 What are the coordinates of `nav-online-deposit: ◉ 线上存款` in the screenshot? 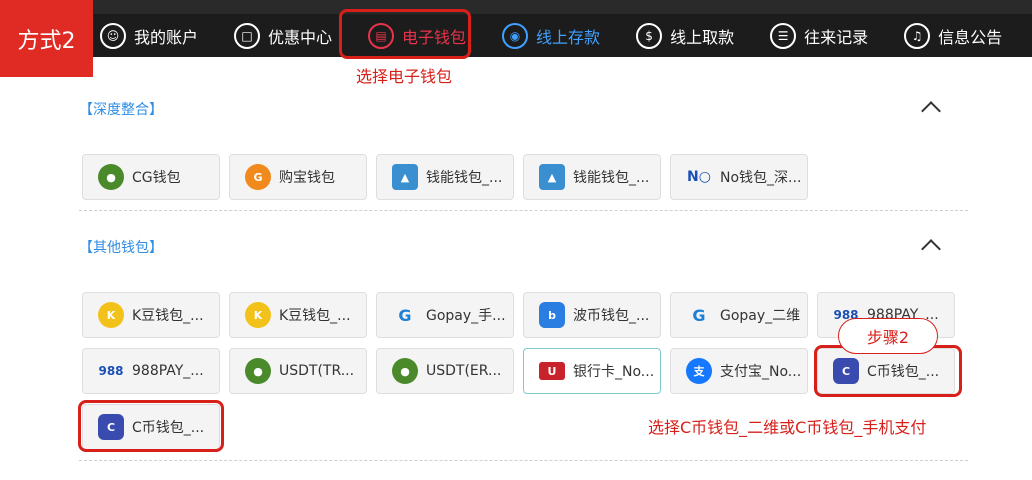 It's located at (551, 35).